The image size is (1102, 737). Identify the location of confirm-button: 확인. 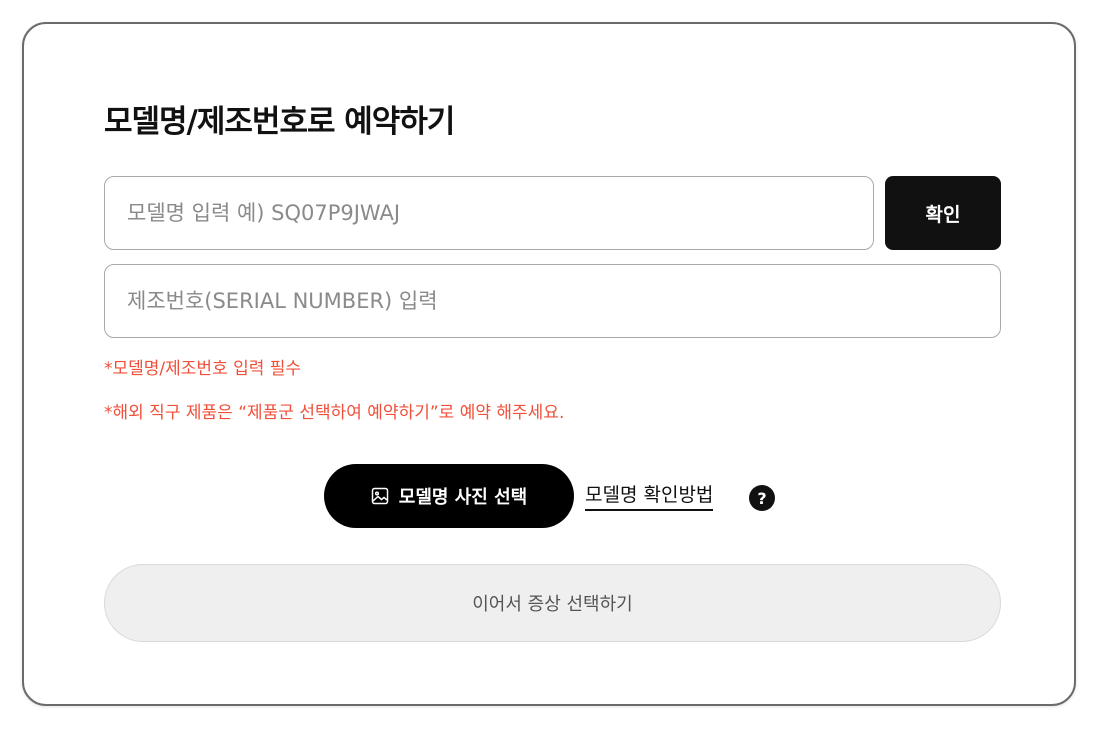
(943, 213).